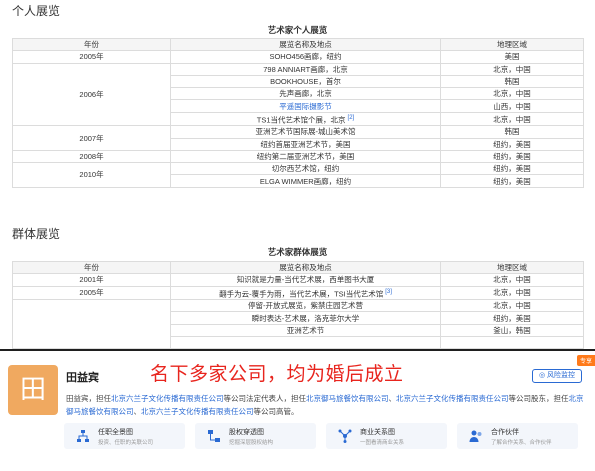 The height and width of the screenshot is (471, 595). I want to click on exhibition-name: 先声画廊，北京, so click(305, 94).